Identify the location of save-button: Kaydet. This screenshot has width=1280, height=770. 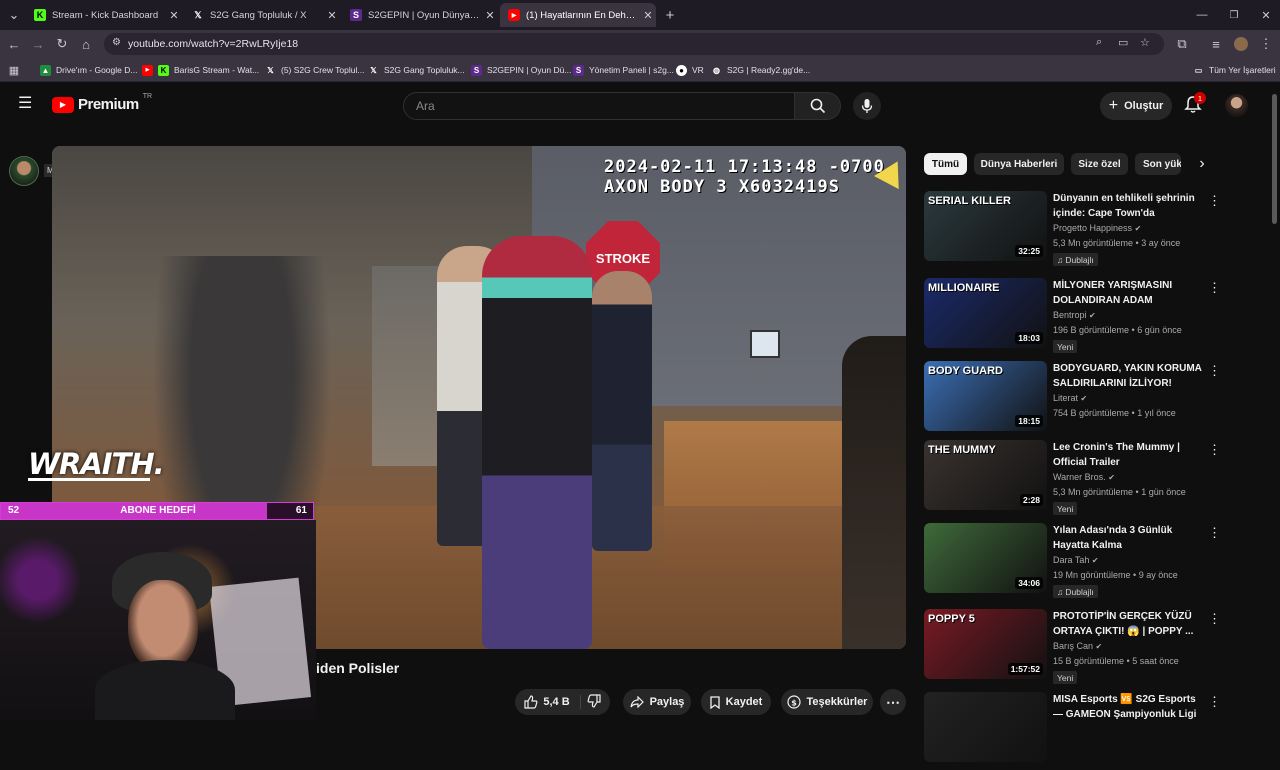
(736, 702).